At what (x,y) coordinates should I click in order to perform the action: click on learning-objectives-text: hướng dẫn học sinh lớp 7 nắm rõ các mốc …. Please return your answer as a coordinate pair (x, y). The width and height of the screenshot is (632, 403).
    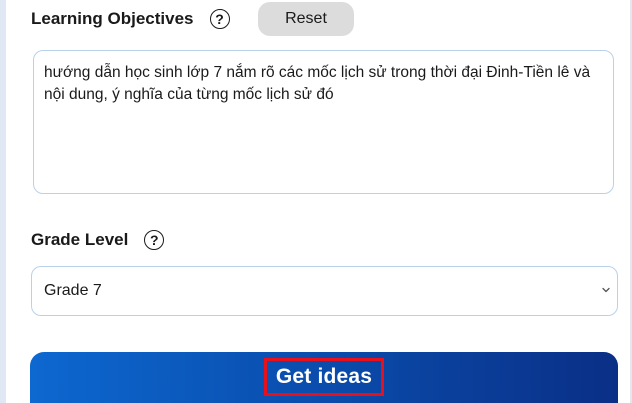
    Looking at the image, I should click on (317, 83).